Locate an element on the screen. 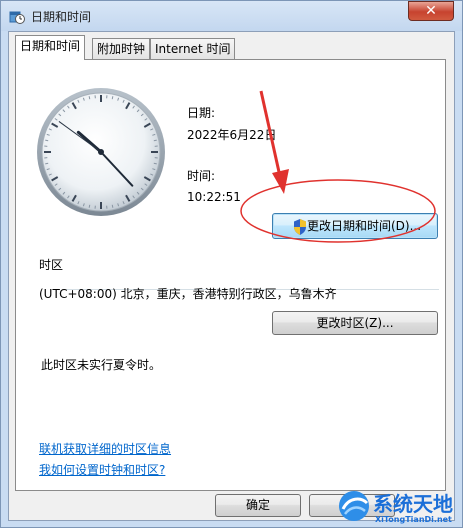  watermark-subtitle: XiTongTianDi.net is located at coordinates (413, 519).